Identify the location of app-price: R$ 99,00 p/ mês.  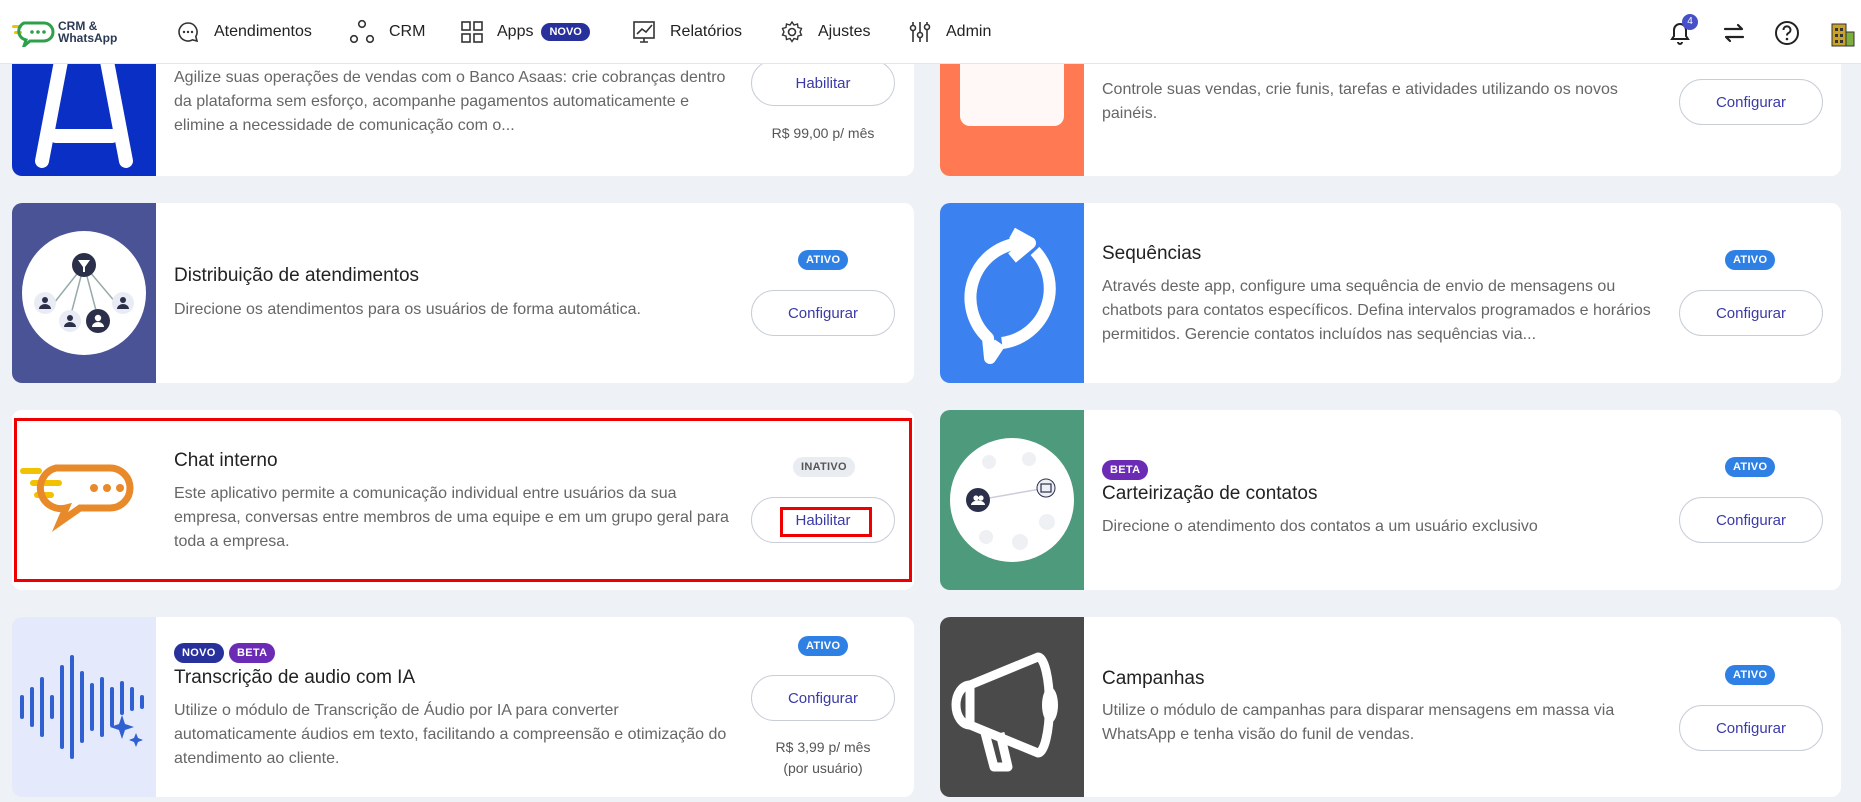
(823, 133).